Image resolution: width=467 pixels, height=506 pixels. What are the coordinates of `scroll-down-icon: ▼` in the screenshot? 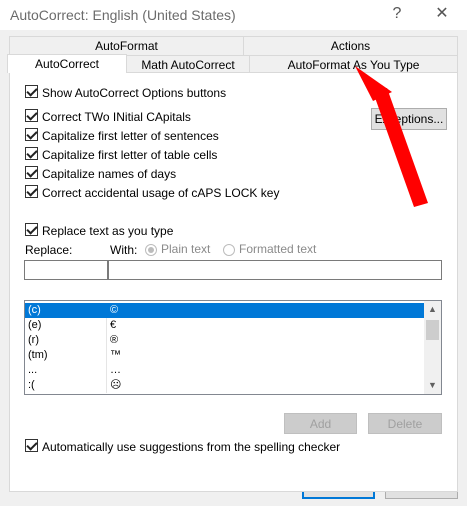 It's located at (432, 385).